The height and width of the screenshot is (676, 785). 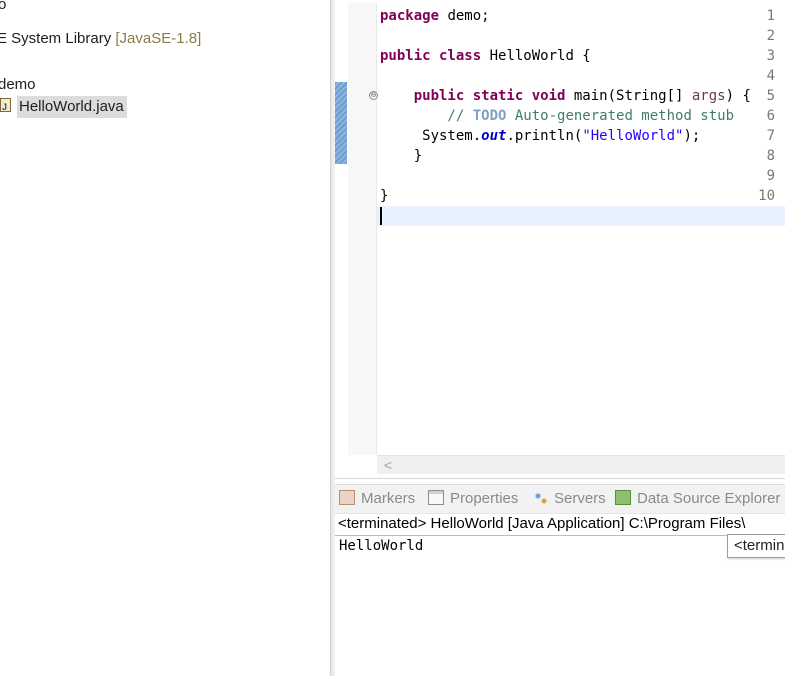 I want to click on line-number-gutter, so click(x=362, y=229).